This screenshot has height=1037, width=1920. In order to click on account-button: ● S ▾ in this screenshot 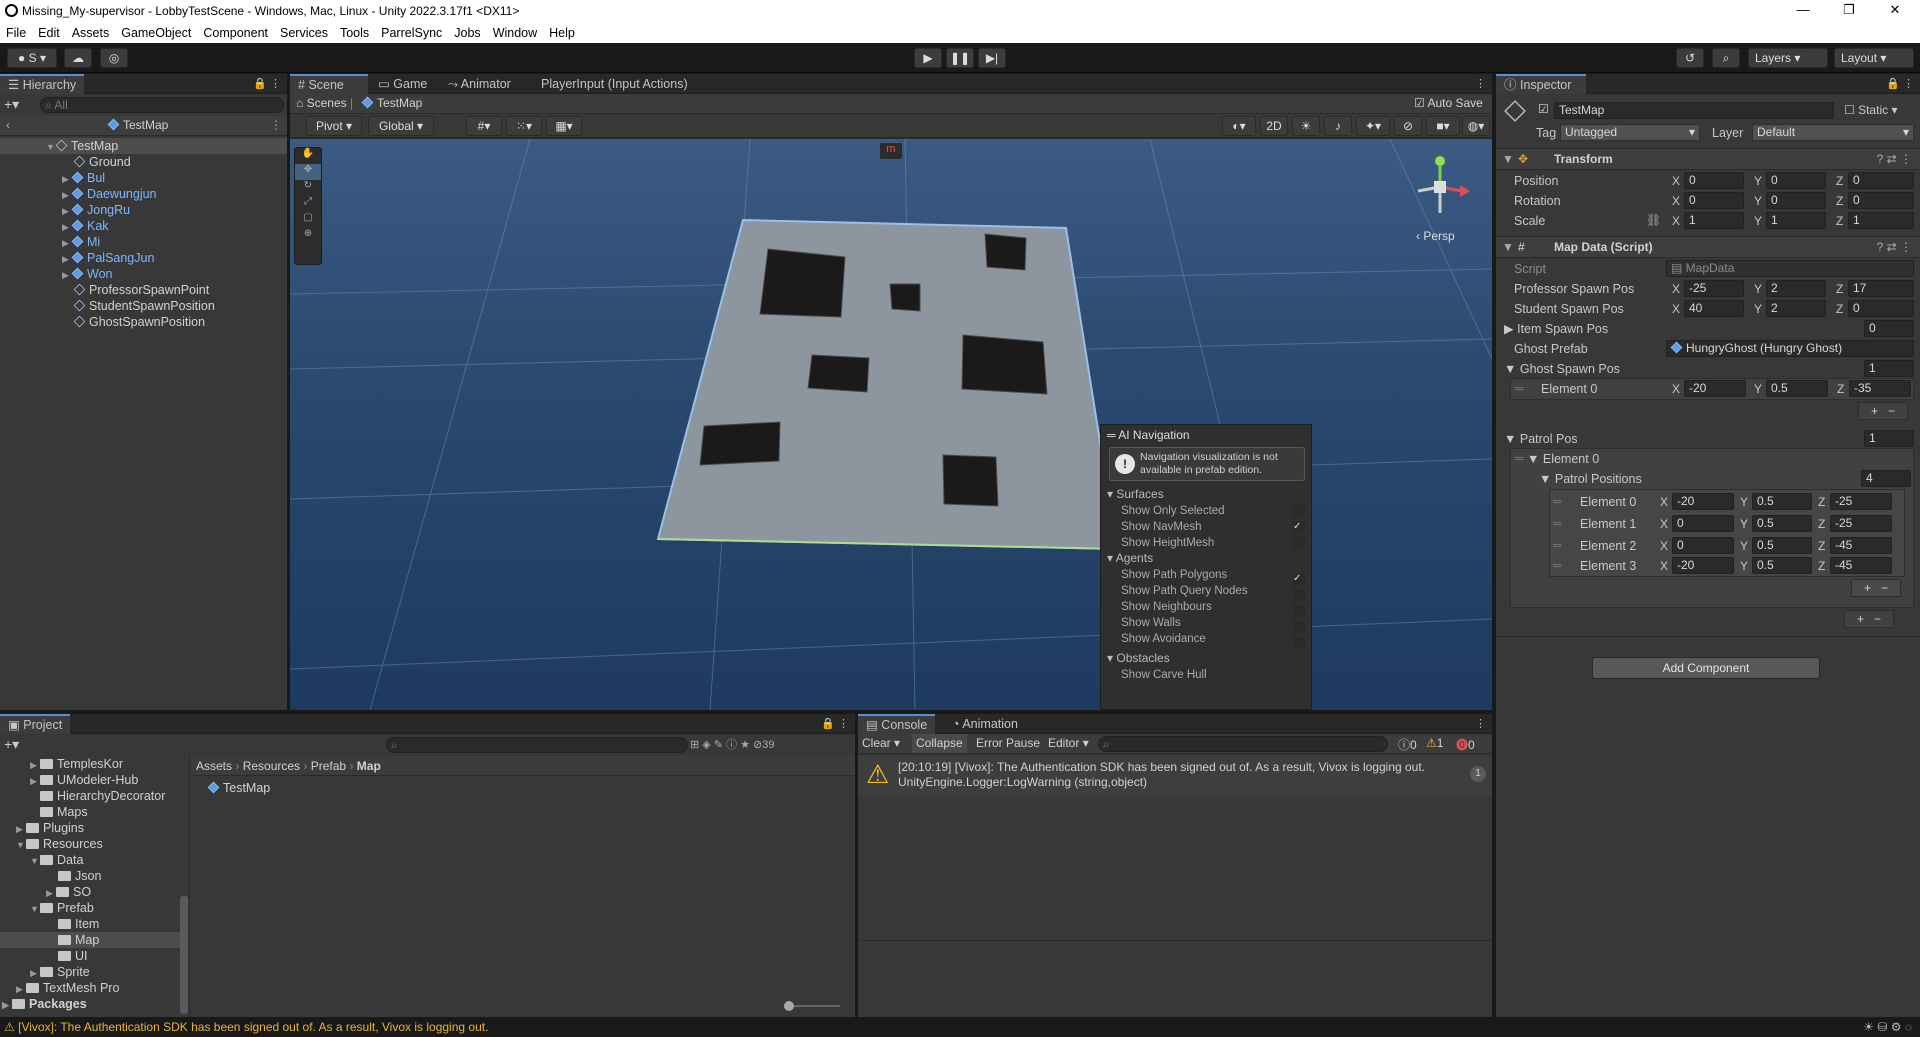, I will do `click(32, 58)`.